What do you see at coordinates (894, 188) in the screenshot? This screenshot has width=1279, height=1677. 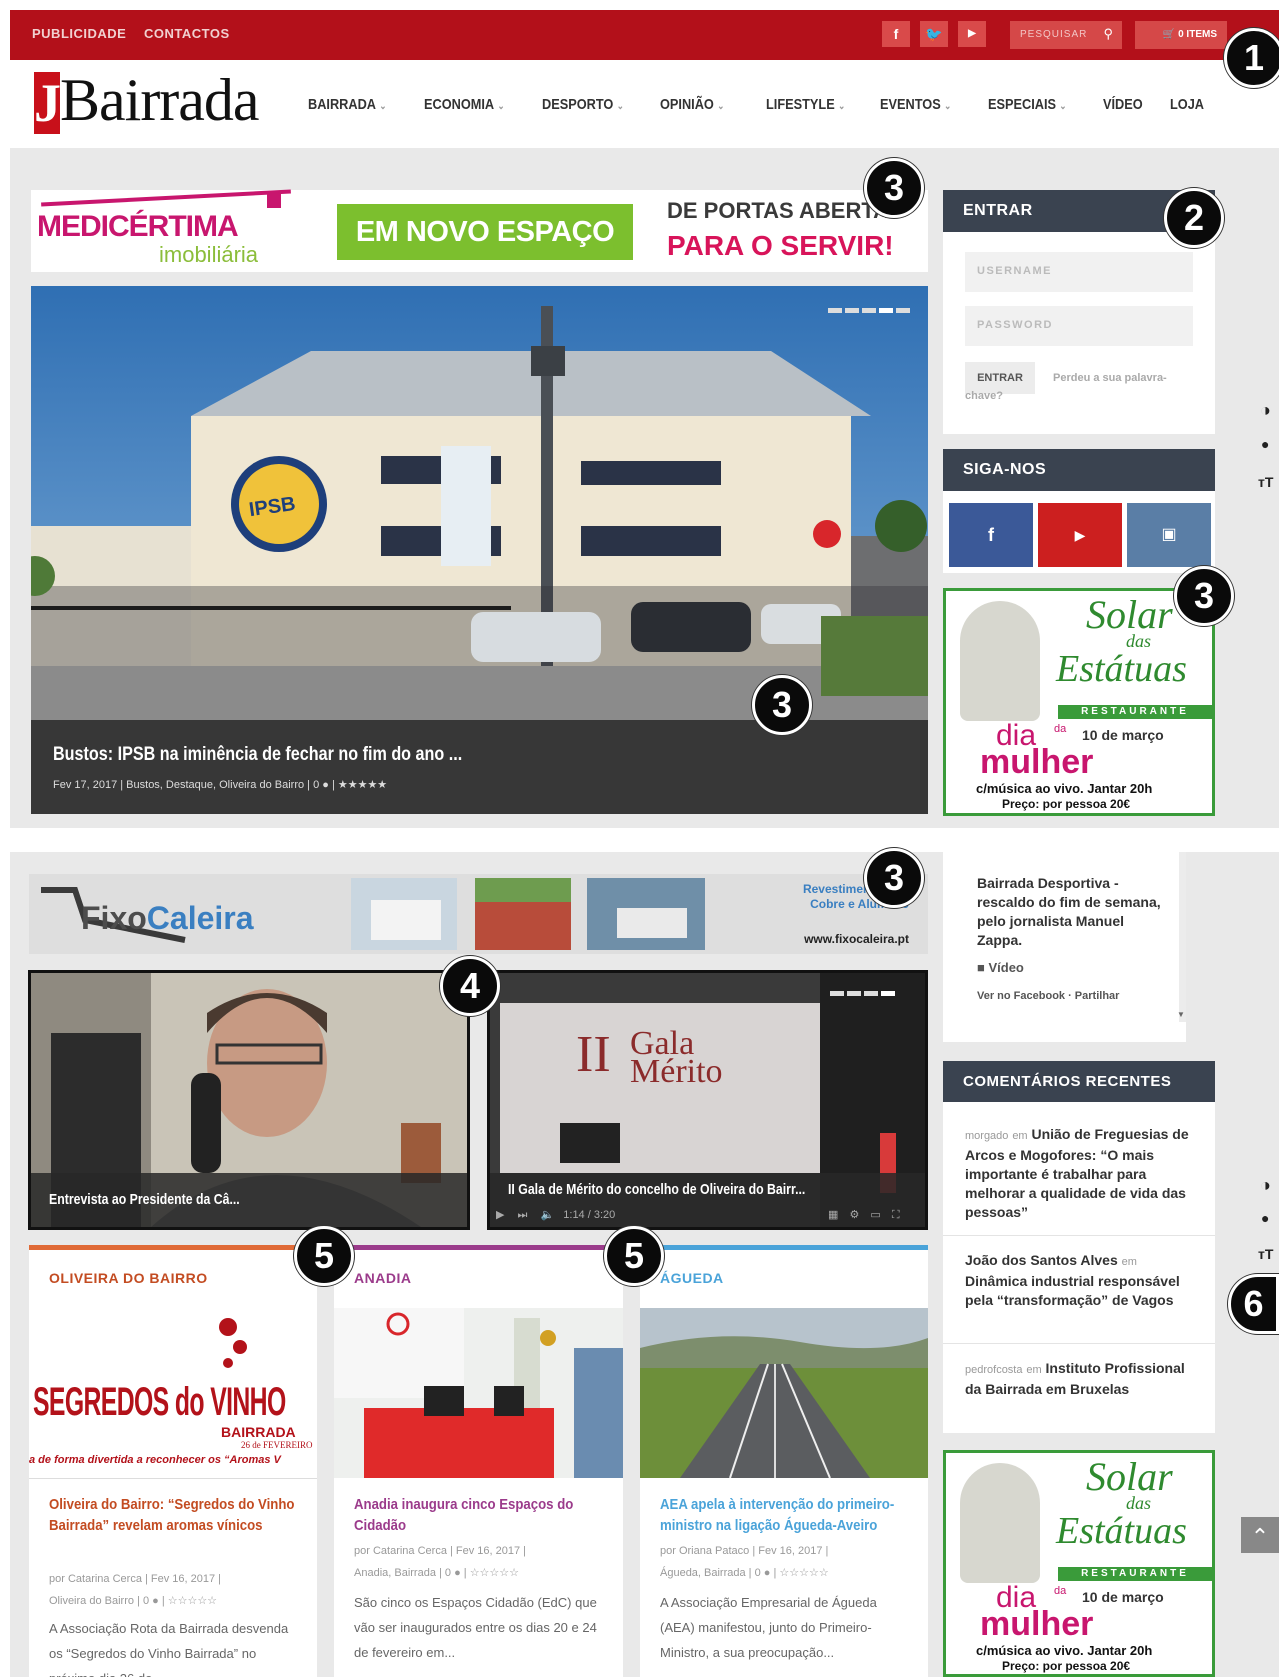 I see `marker-3-top-ad: 3` at bounding box center [894, 188].